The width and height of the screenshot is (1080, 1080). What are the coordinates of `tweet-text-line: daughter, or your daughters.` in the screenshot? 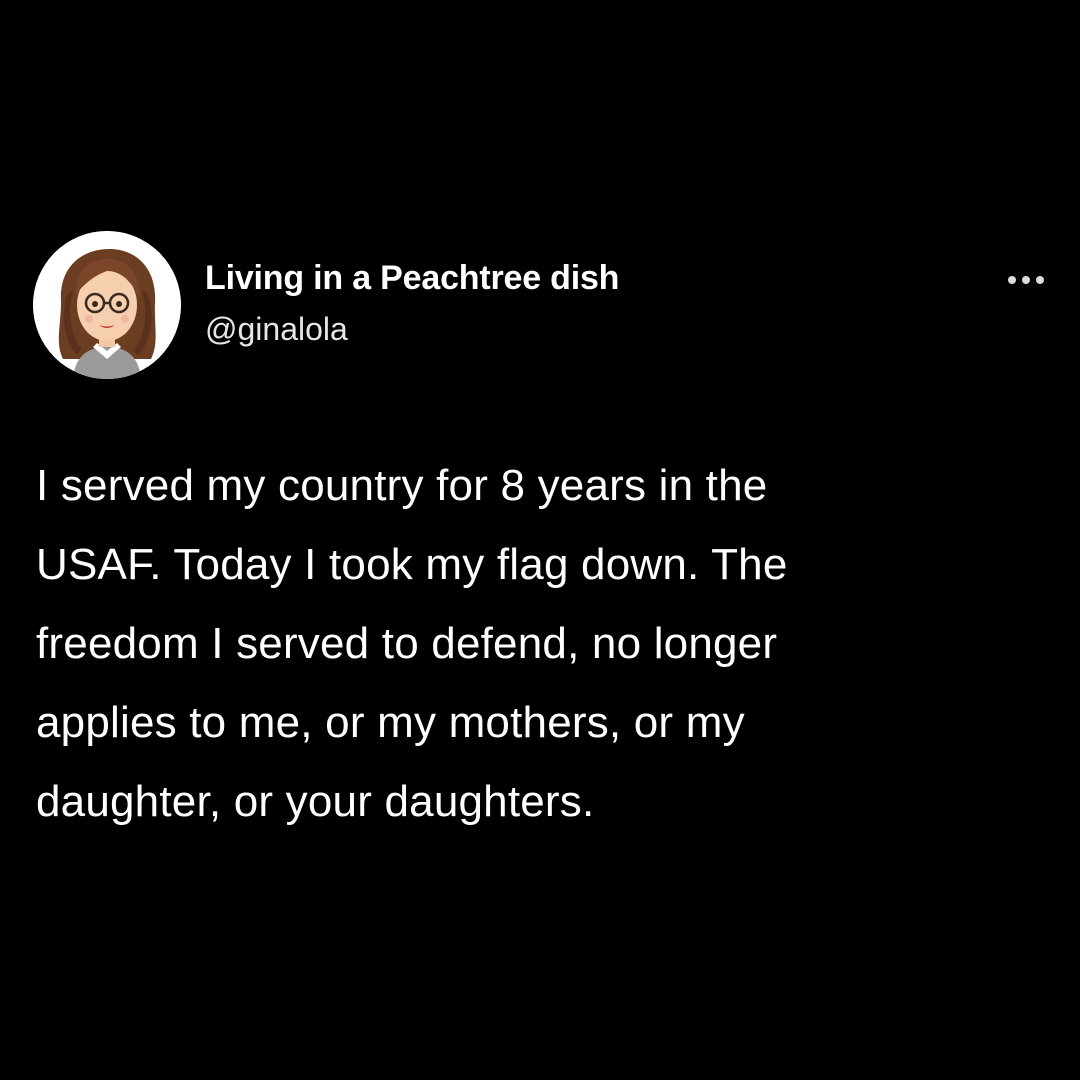 It's located at (315, 801).